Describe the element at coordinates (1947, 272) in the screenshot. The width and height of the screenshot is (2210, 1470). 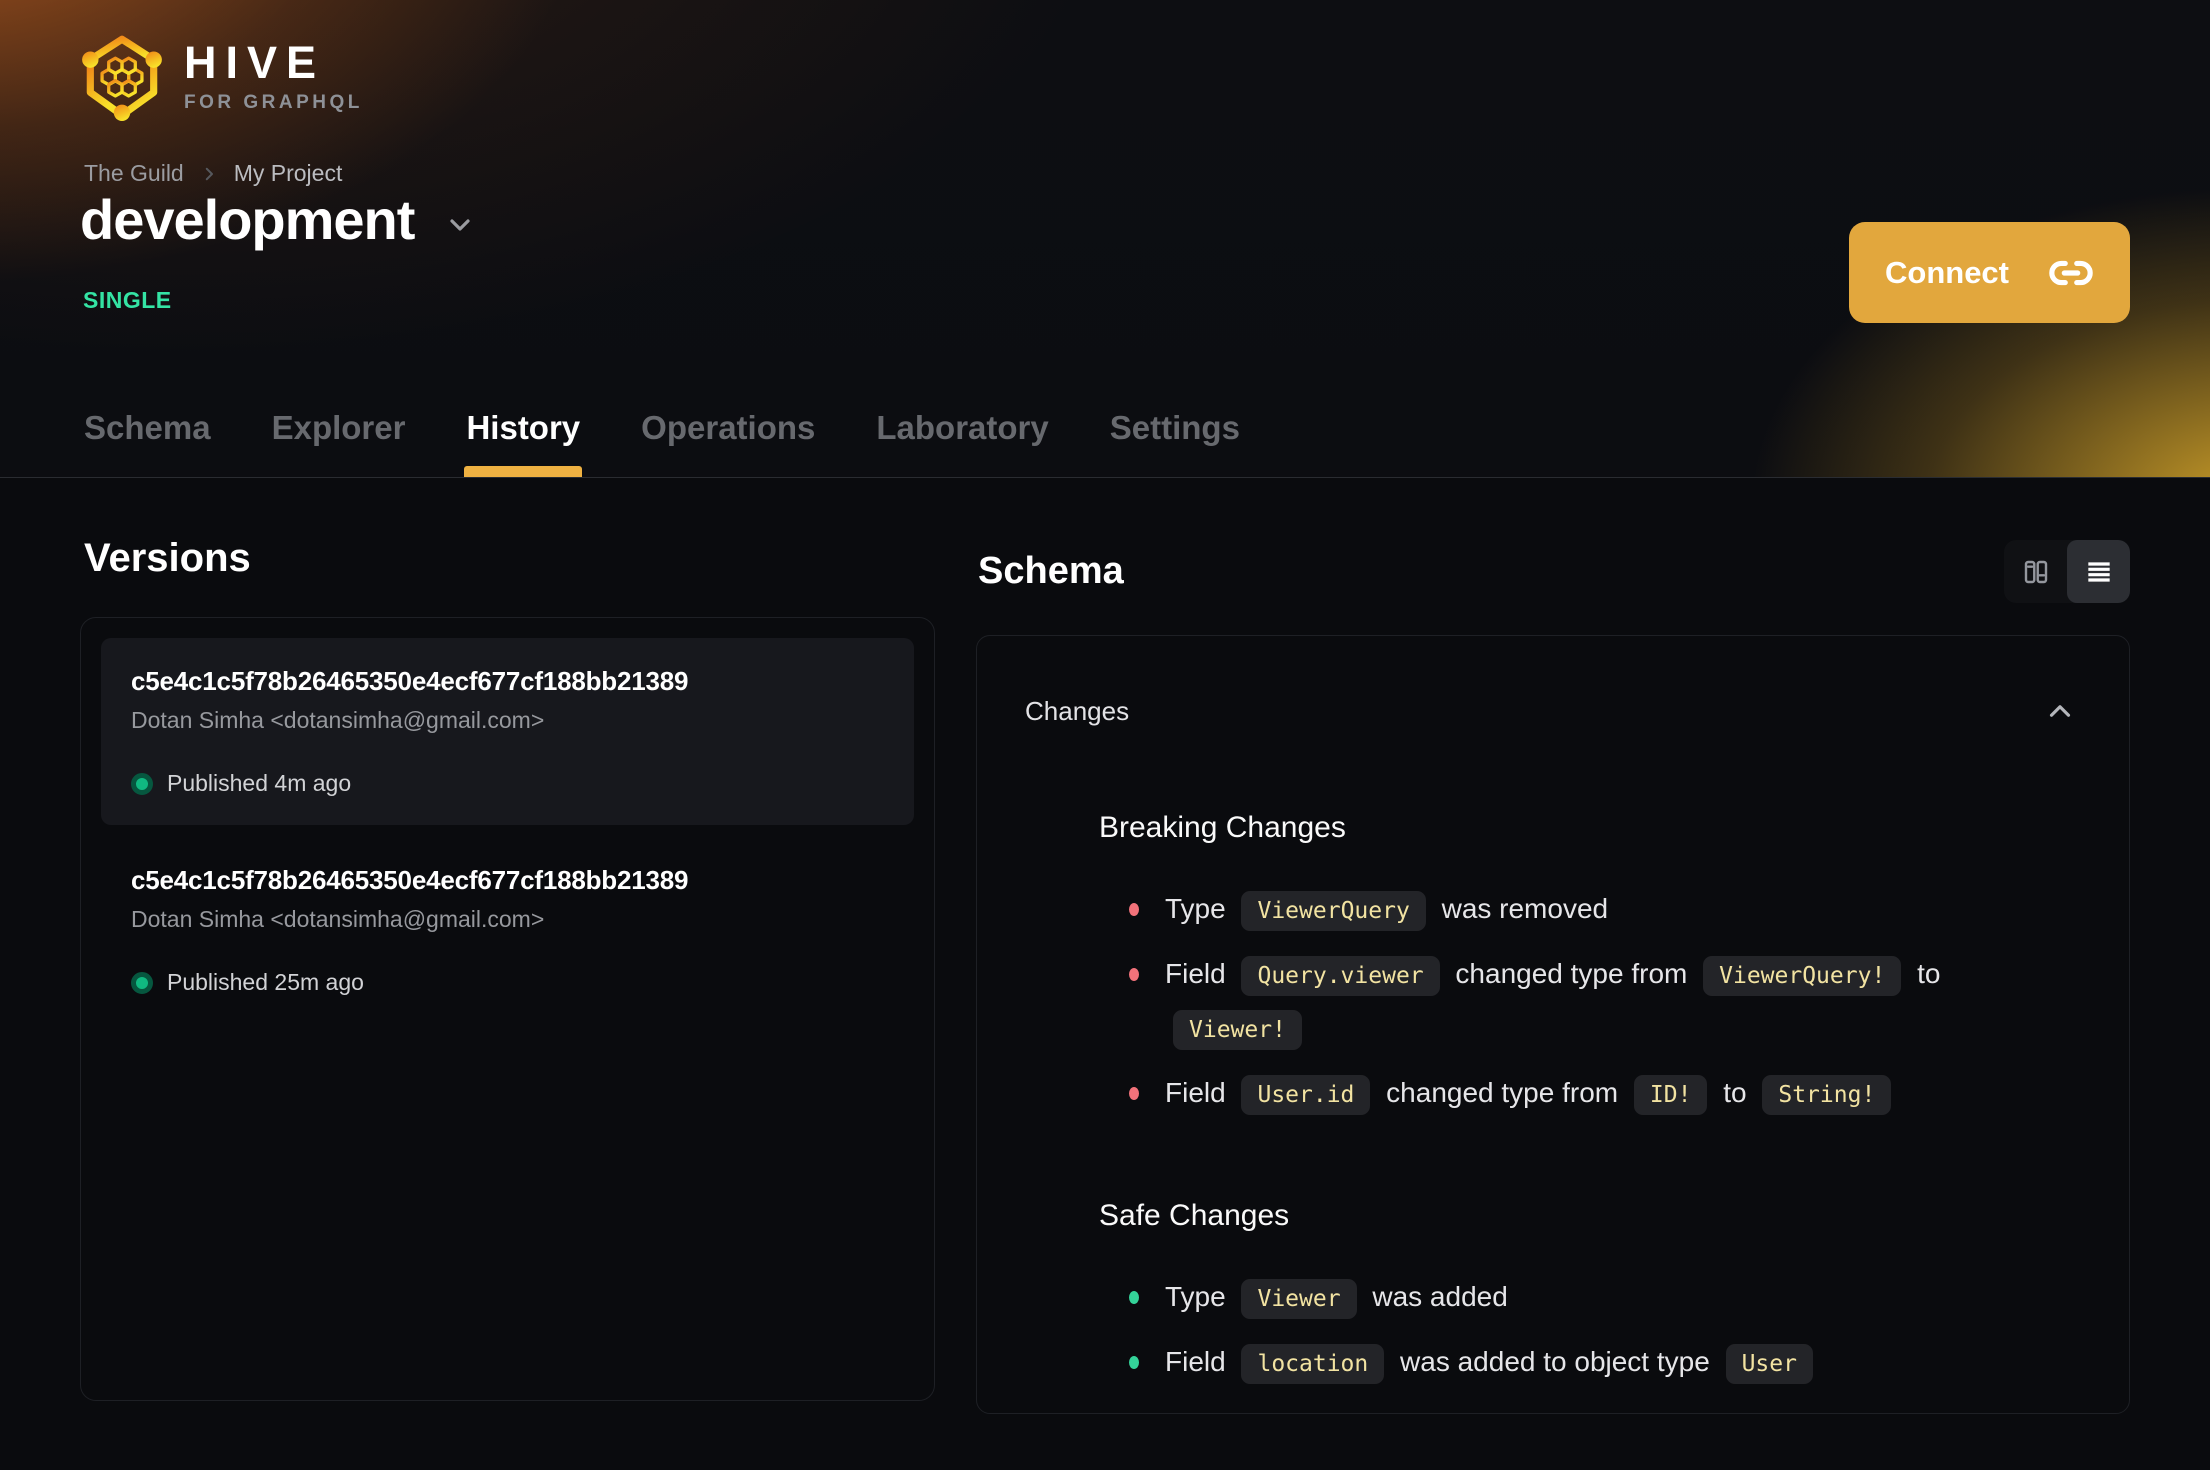
I see `connect-button-label: Connect` at that location.